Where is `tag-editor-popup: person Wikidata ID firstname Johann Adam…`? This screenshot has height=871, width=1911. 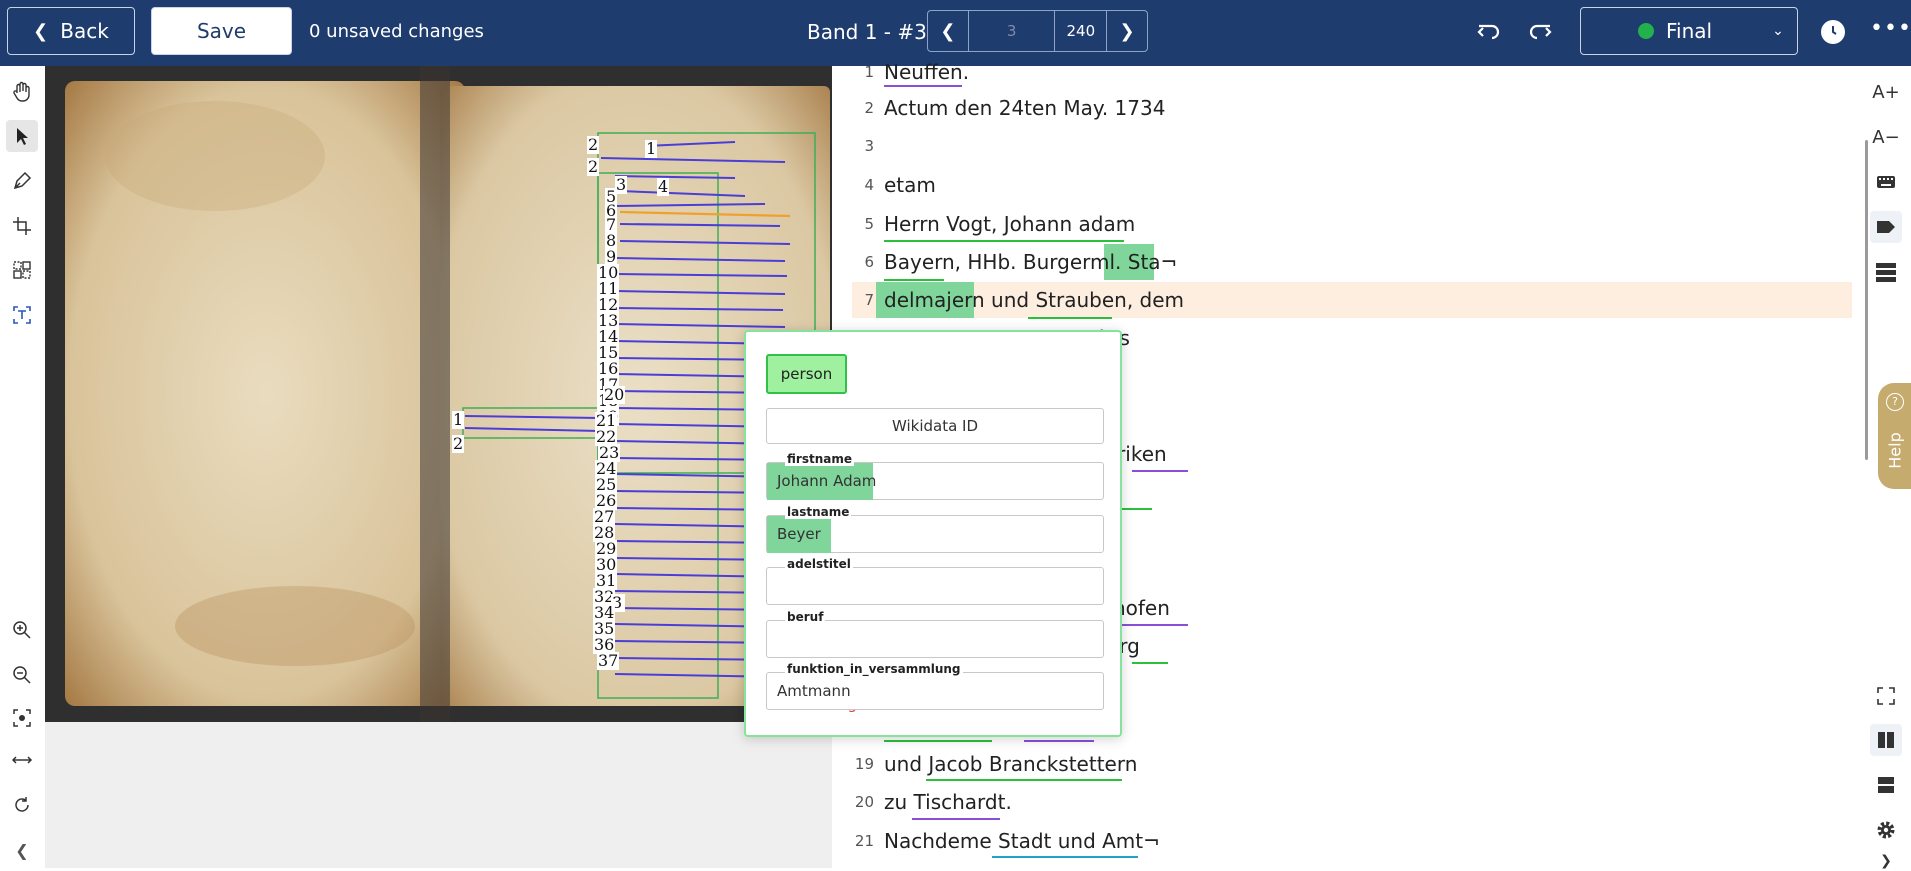
tag-editor-popup: person Wikidata ID firstname Johann Adam… is located at coordinates (933, 533).